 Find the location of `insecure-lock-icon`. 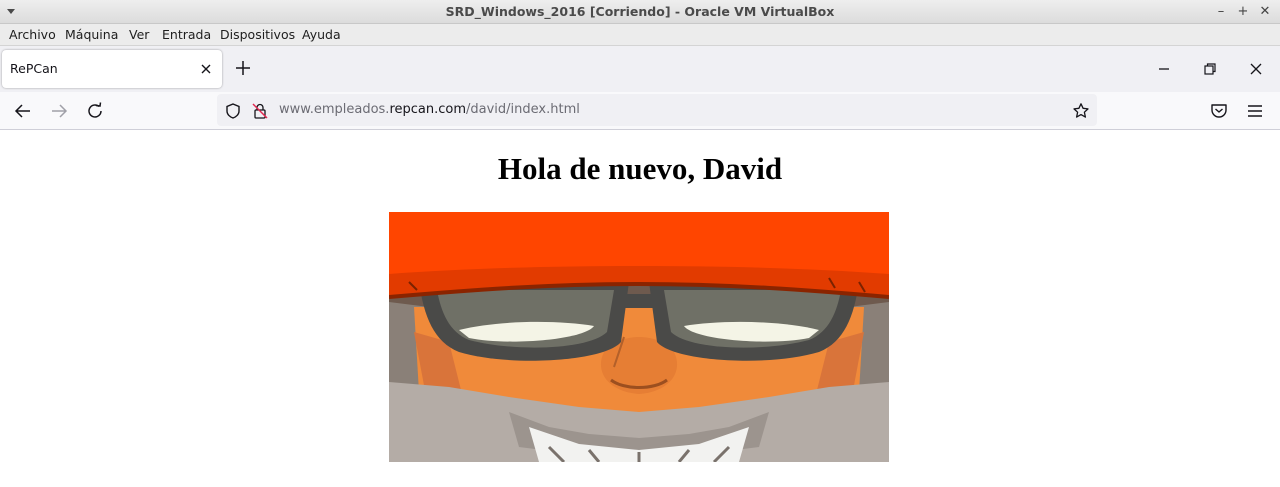

insecure-lock-icon is located at coordinates (260, 111).